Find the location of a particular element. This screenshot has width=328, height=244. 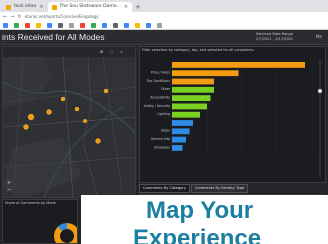

category-label: Lighting is located at coordinates (163, 114).